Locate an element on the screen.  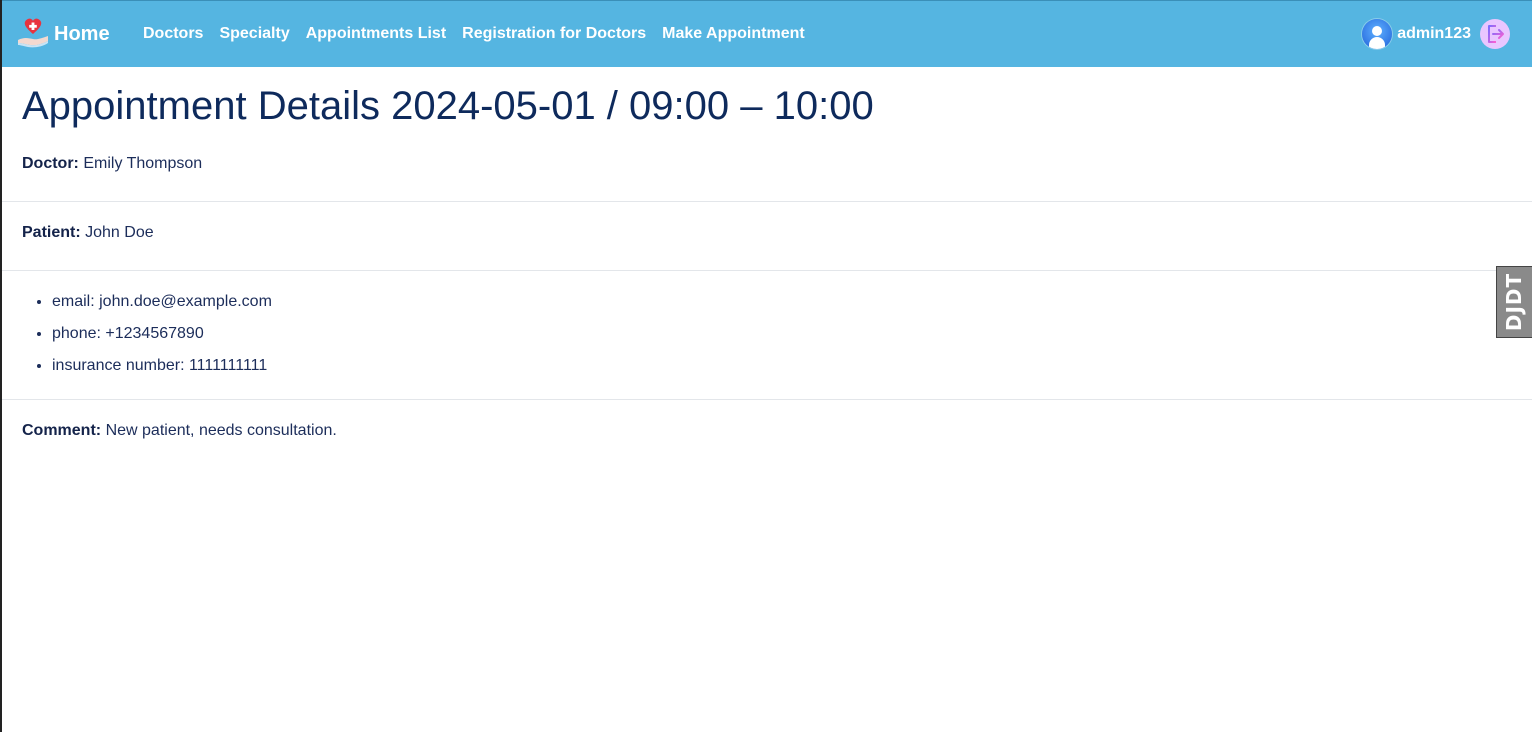
patient-line: Patient: John Doe is located at coordinates (88, 233).